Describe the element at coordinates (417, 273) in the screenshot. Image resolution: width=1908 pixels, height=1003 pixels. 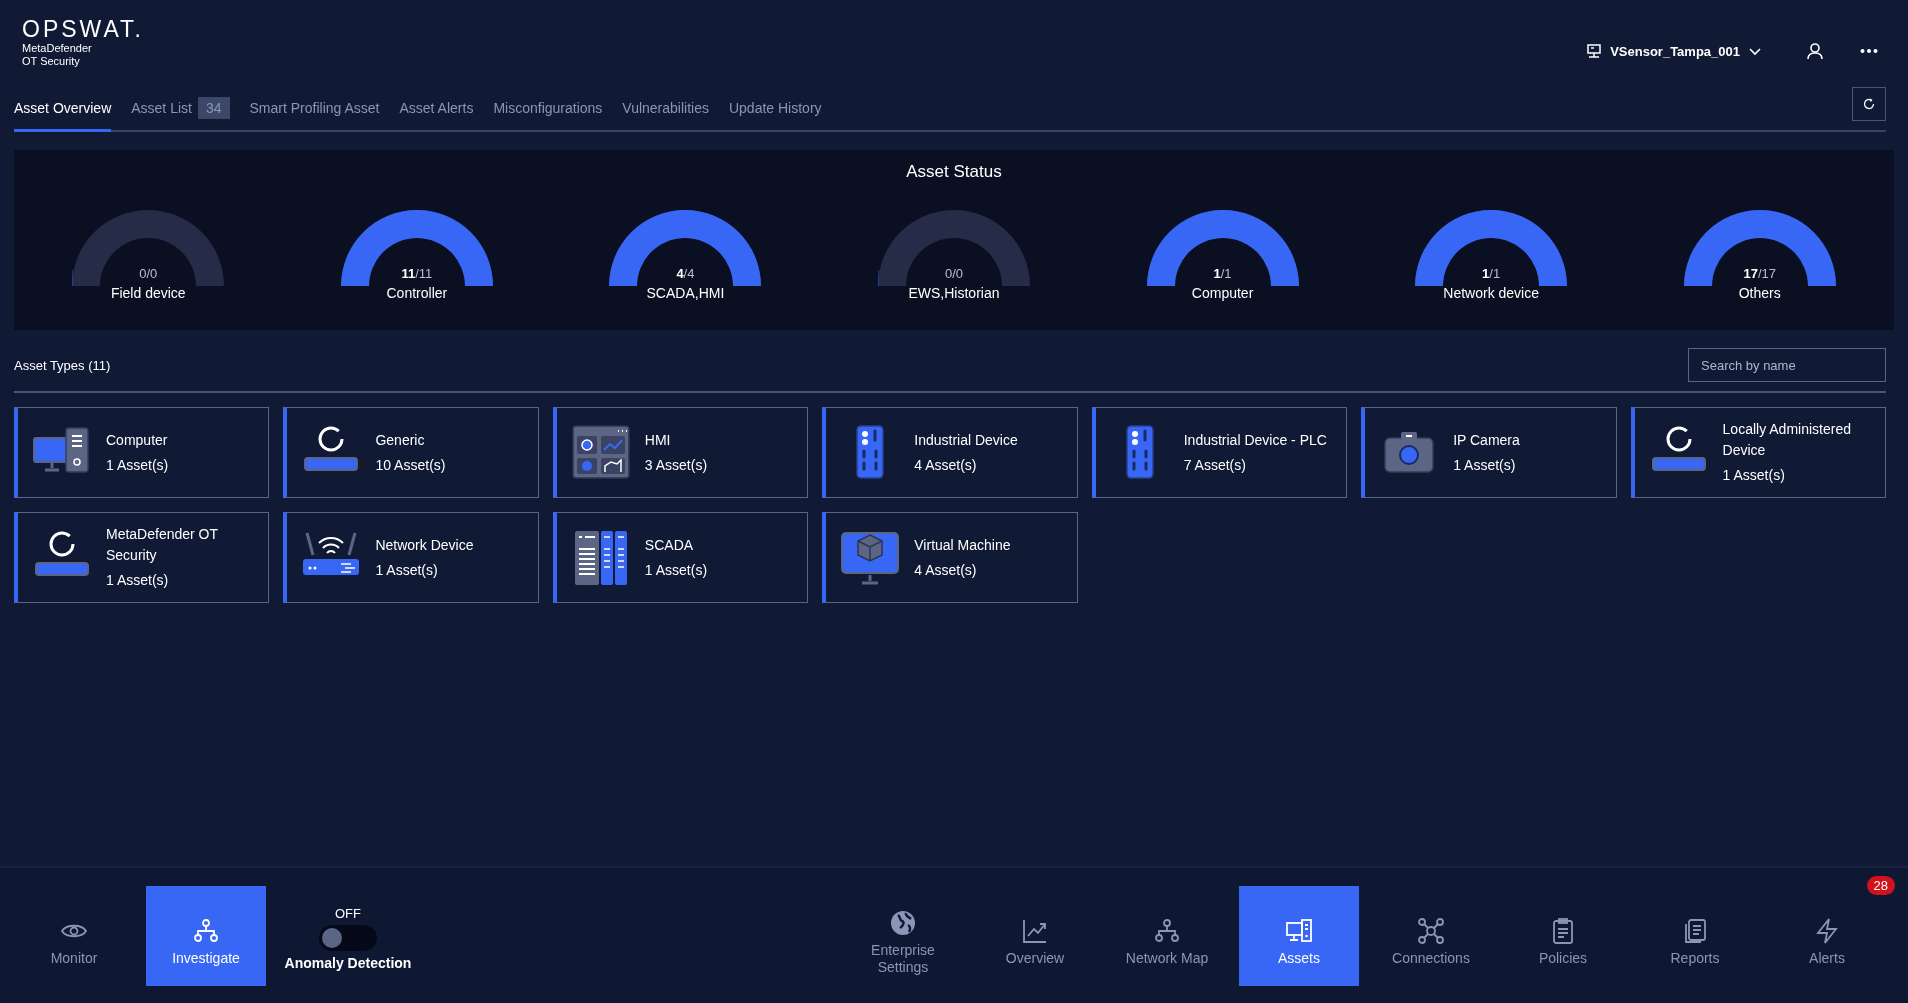
I see `gauge-value: 11/11` at that location.